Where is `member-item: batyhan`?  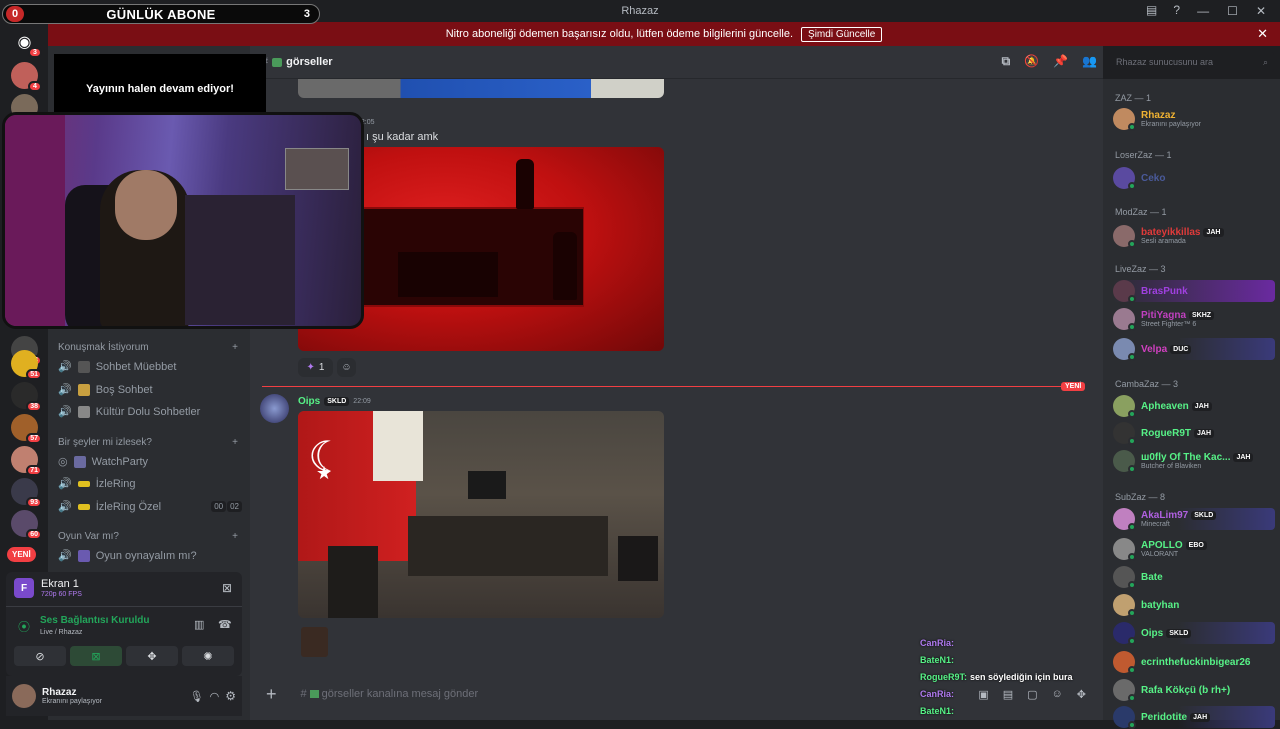 member-item: batyhan is located at coordinates (1194, 605).